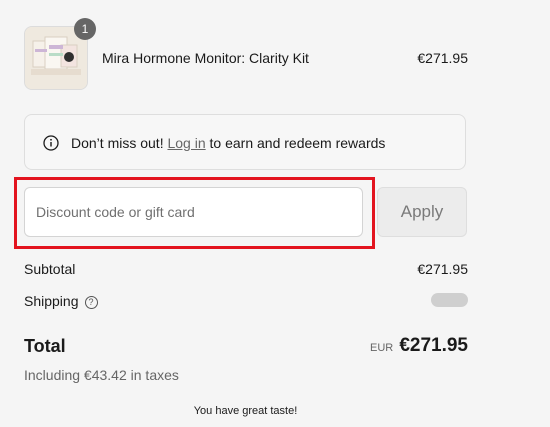 The width and height of the screenshot is (550, 427). Describe the element at coordinates (442, 58) in the screenshot. I see `product-price: €271.95` at that location.